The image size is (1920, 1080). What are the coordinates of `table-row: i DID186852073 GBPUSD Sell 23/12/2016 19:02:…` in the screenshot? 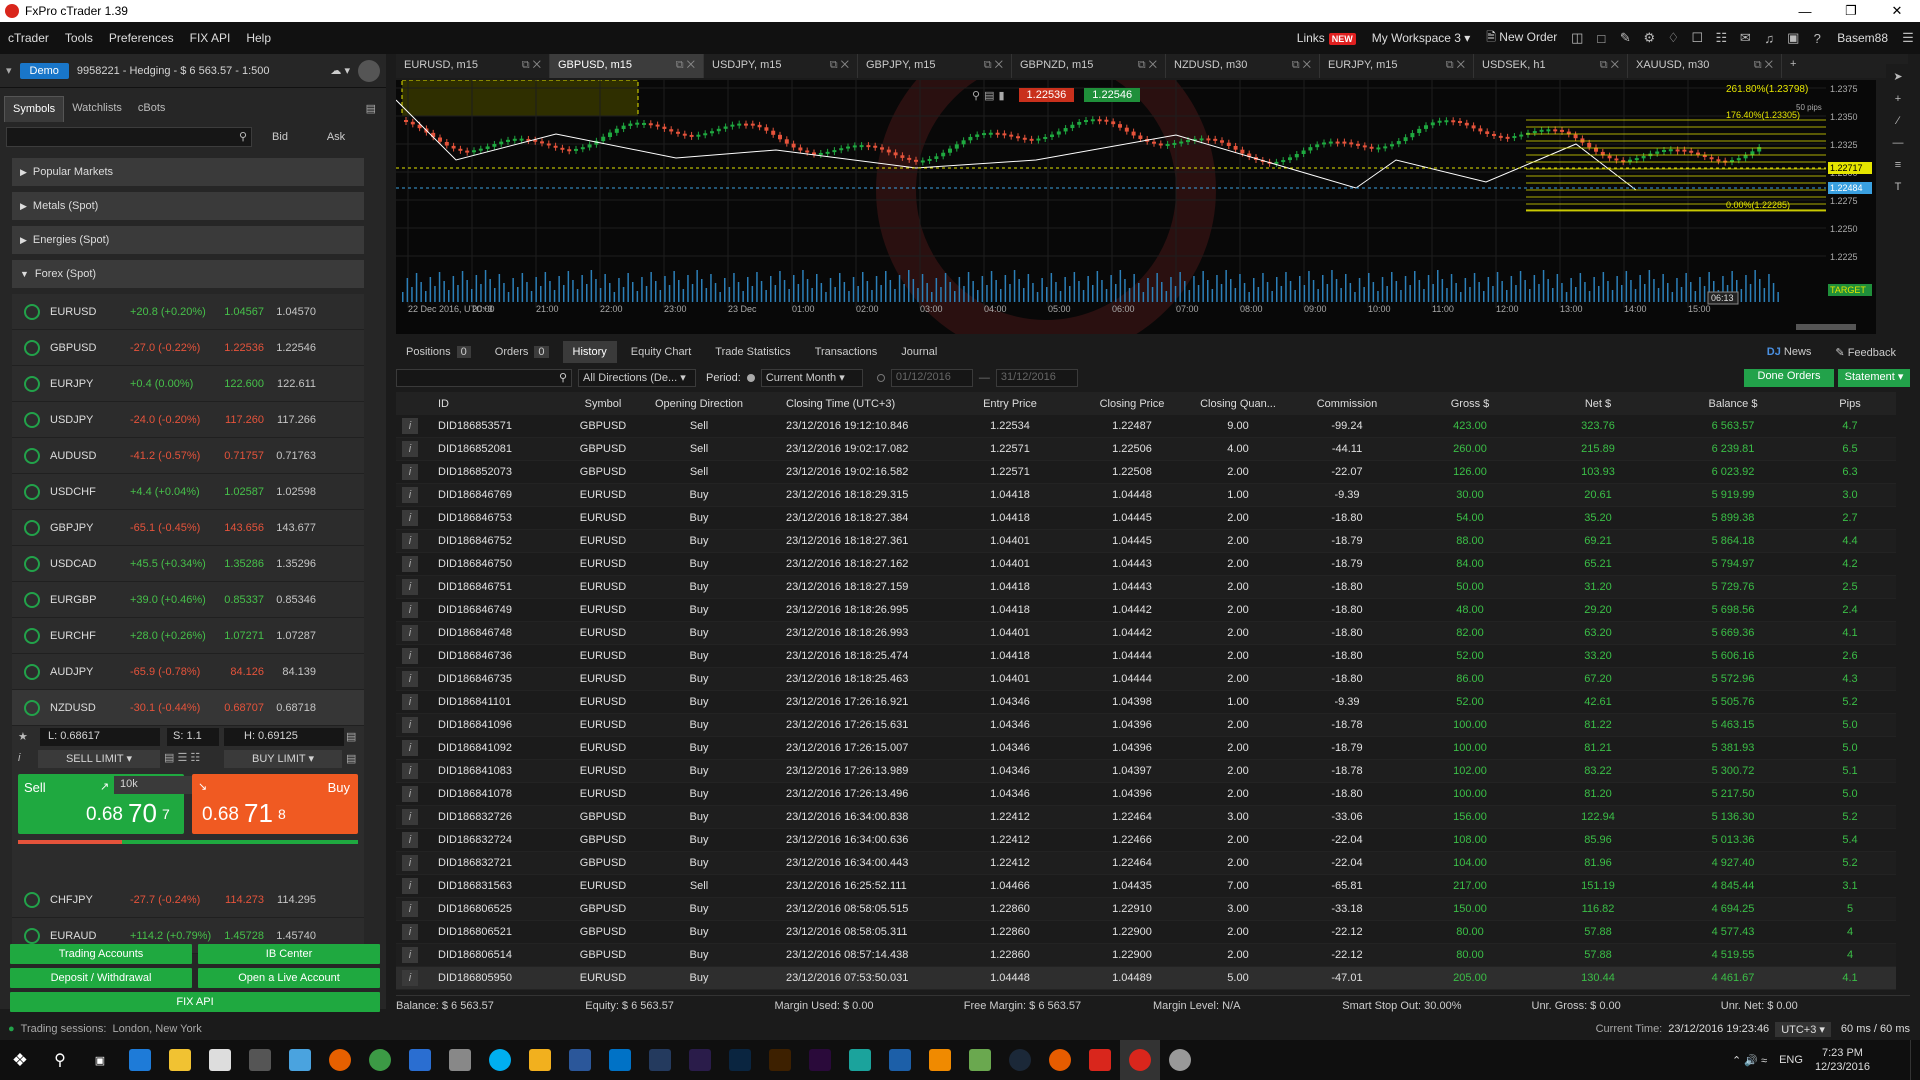 It's located at (1146, 472).